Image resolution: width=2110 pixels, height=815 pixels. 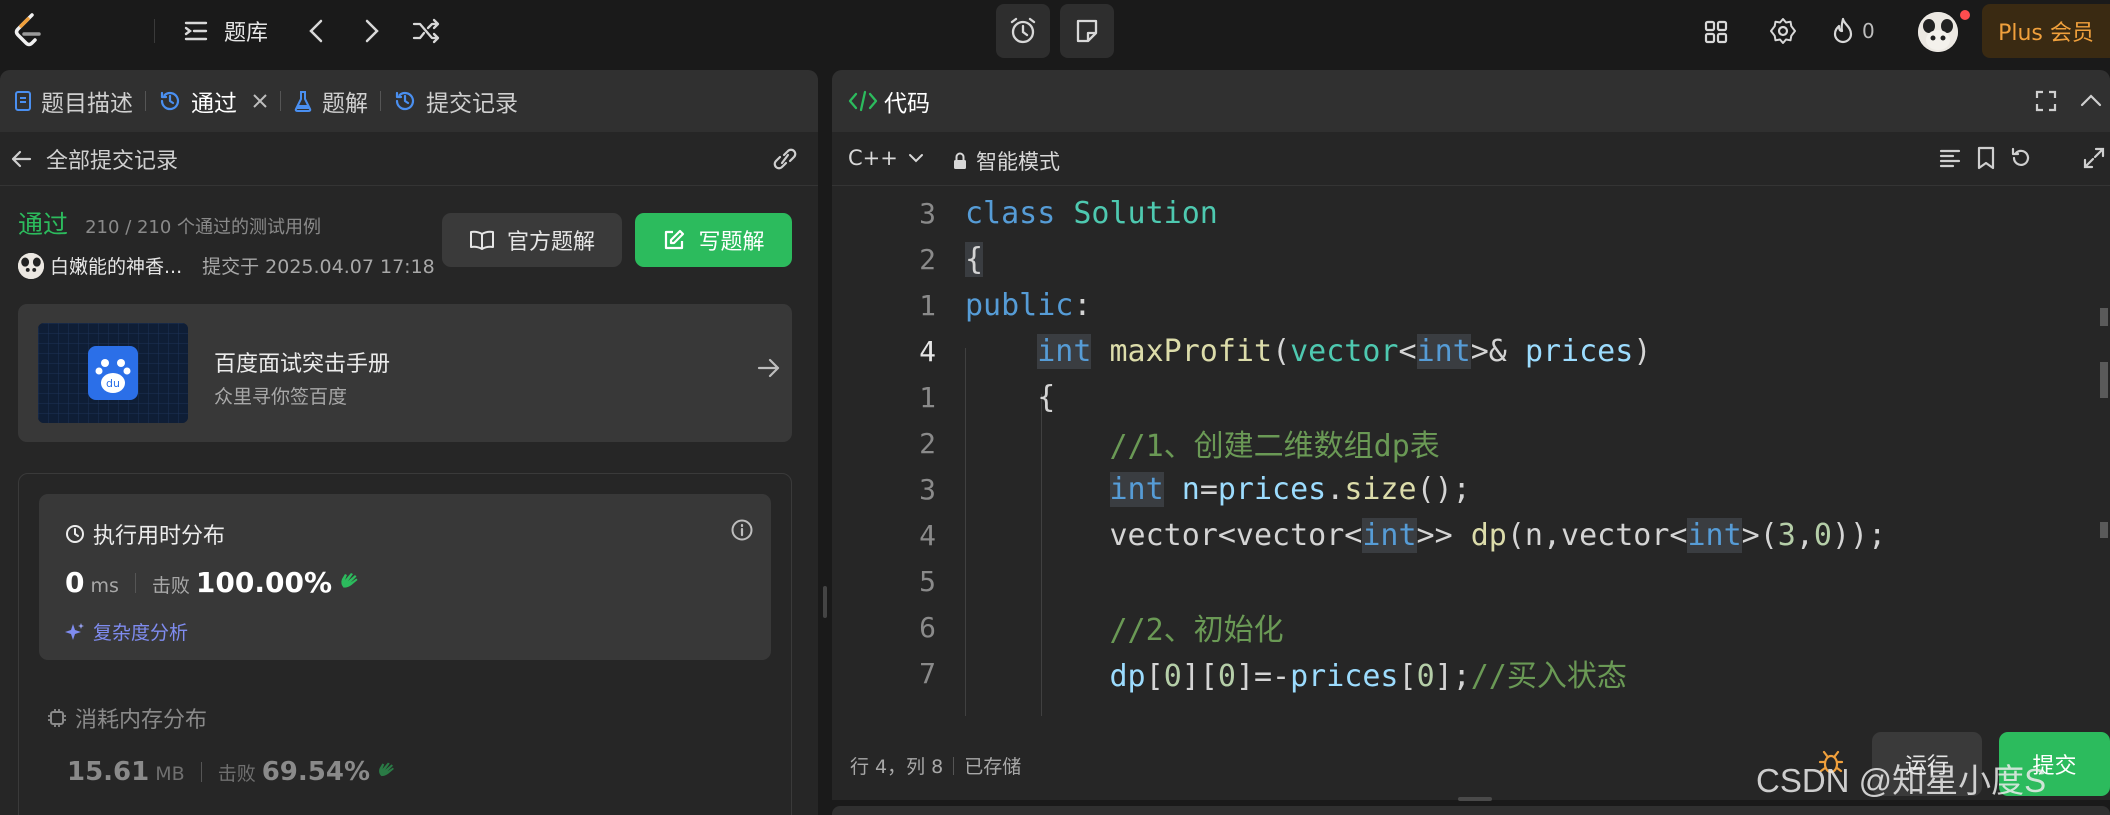 I want to click on editor-scrollbar, so click(x=2103, y=451).